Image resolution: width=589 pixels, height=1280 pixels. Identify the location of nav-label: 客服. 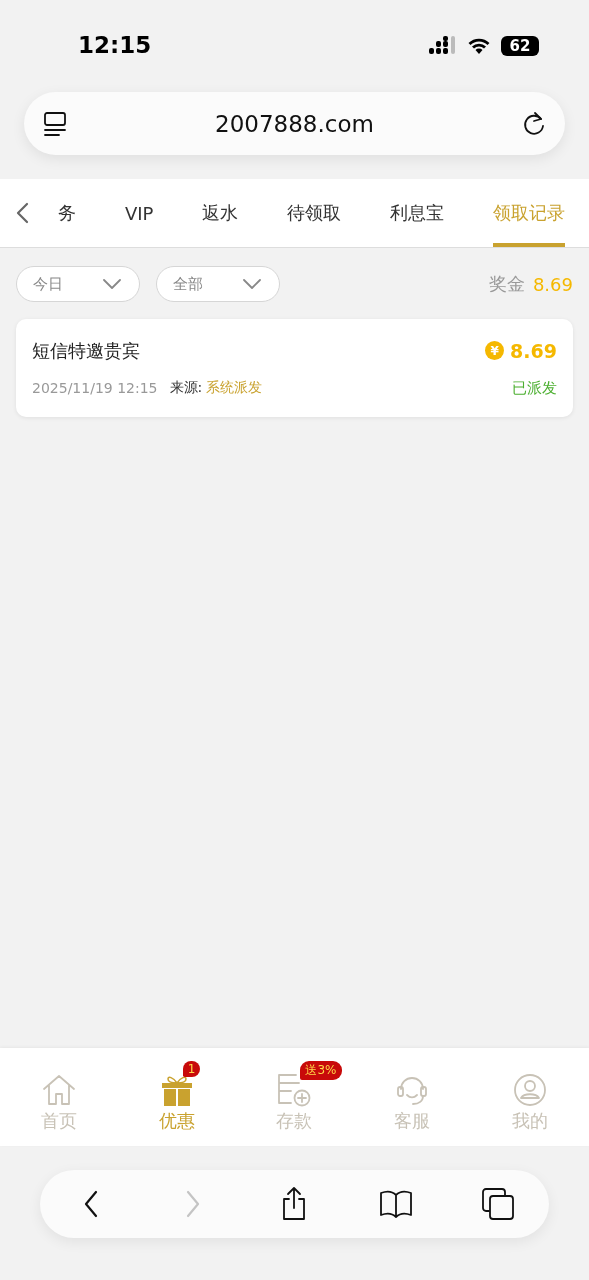
(412, 1121).